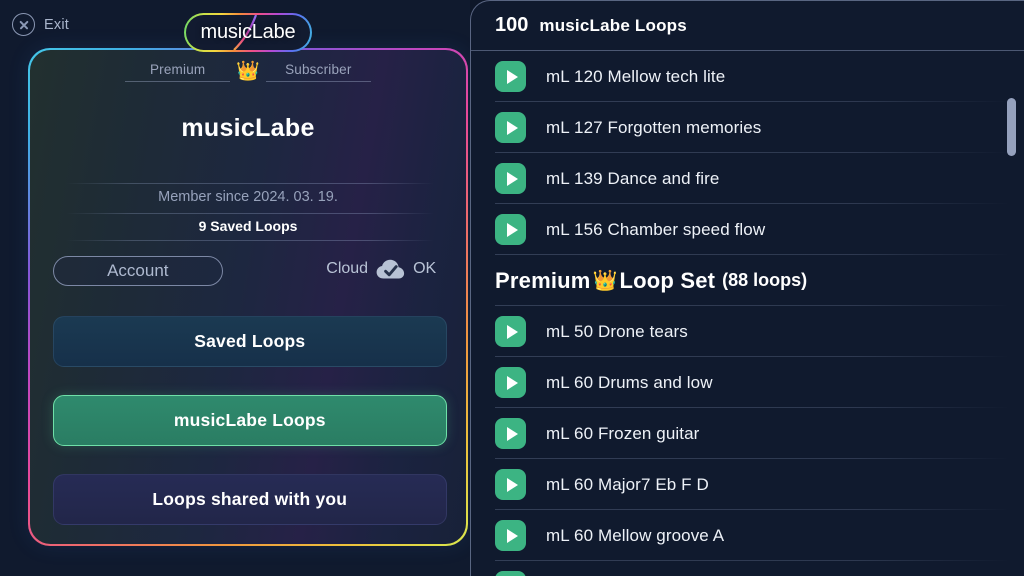 The height and width of the screenshot is (576, 1024). What do you see at coordinates (627, 484) in the screenshot?
I see `loop-name: mL 60 Major7 Eb F D` at bounding box center [627, 484].